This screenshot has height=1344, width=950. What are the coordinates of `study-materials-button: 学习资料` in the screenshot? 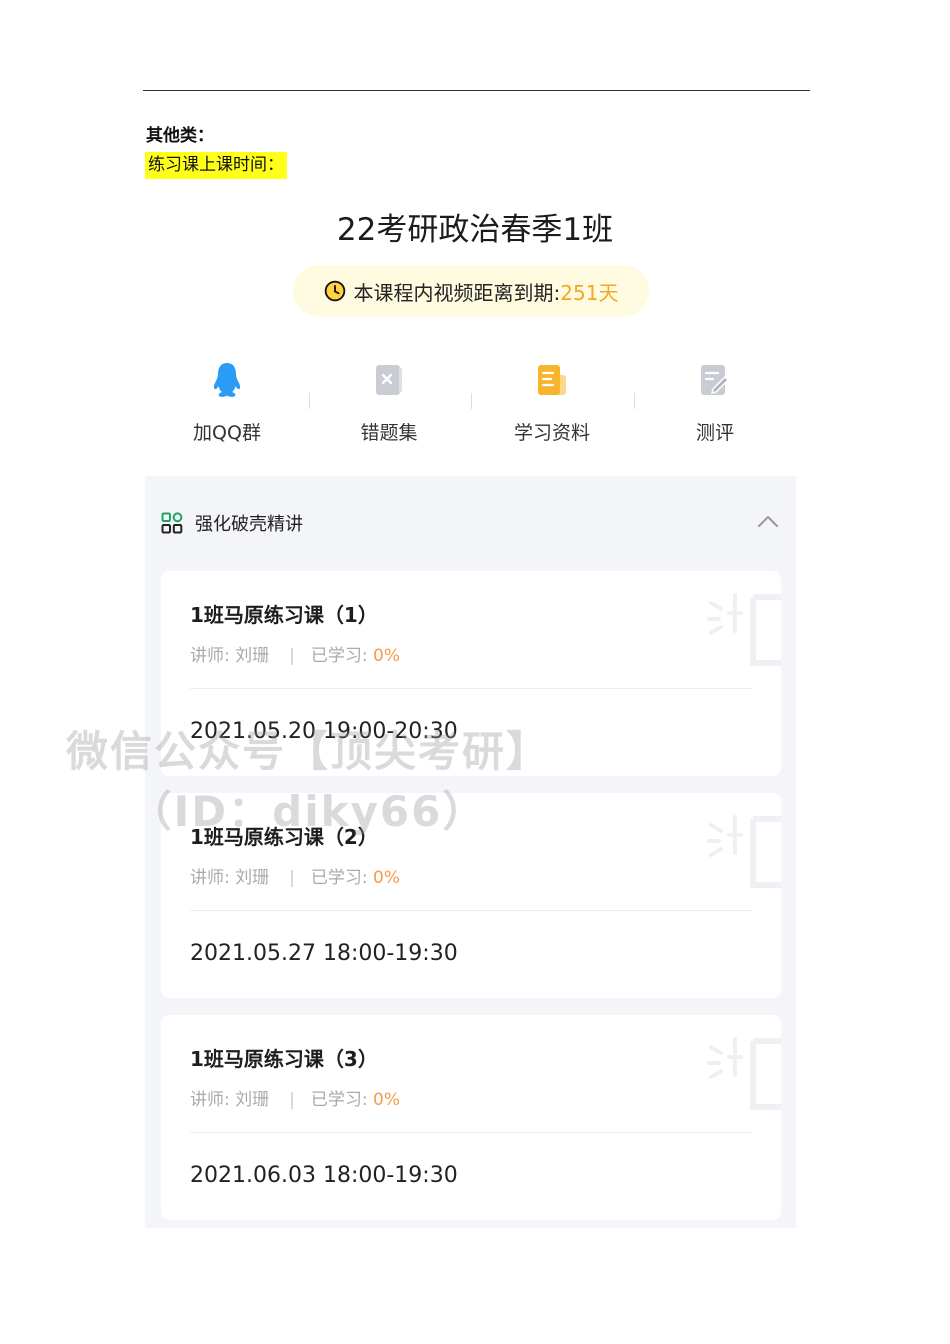 It's located at (552, 401).